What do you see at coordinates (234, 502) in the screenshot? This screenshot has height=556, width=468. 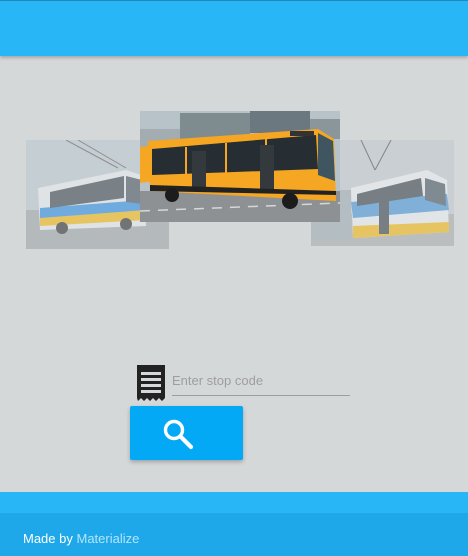 I see `footer-band` at bounding box center [234, 502].